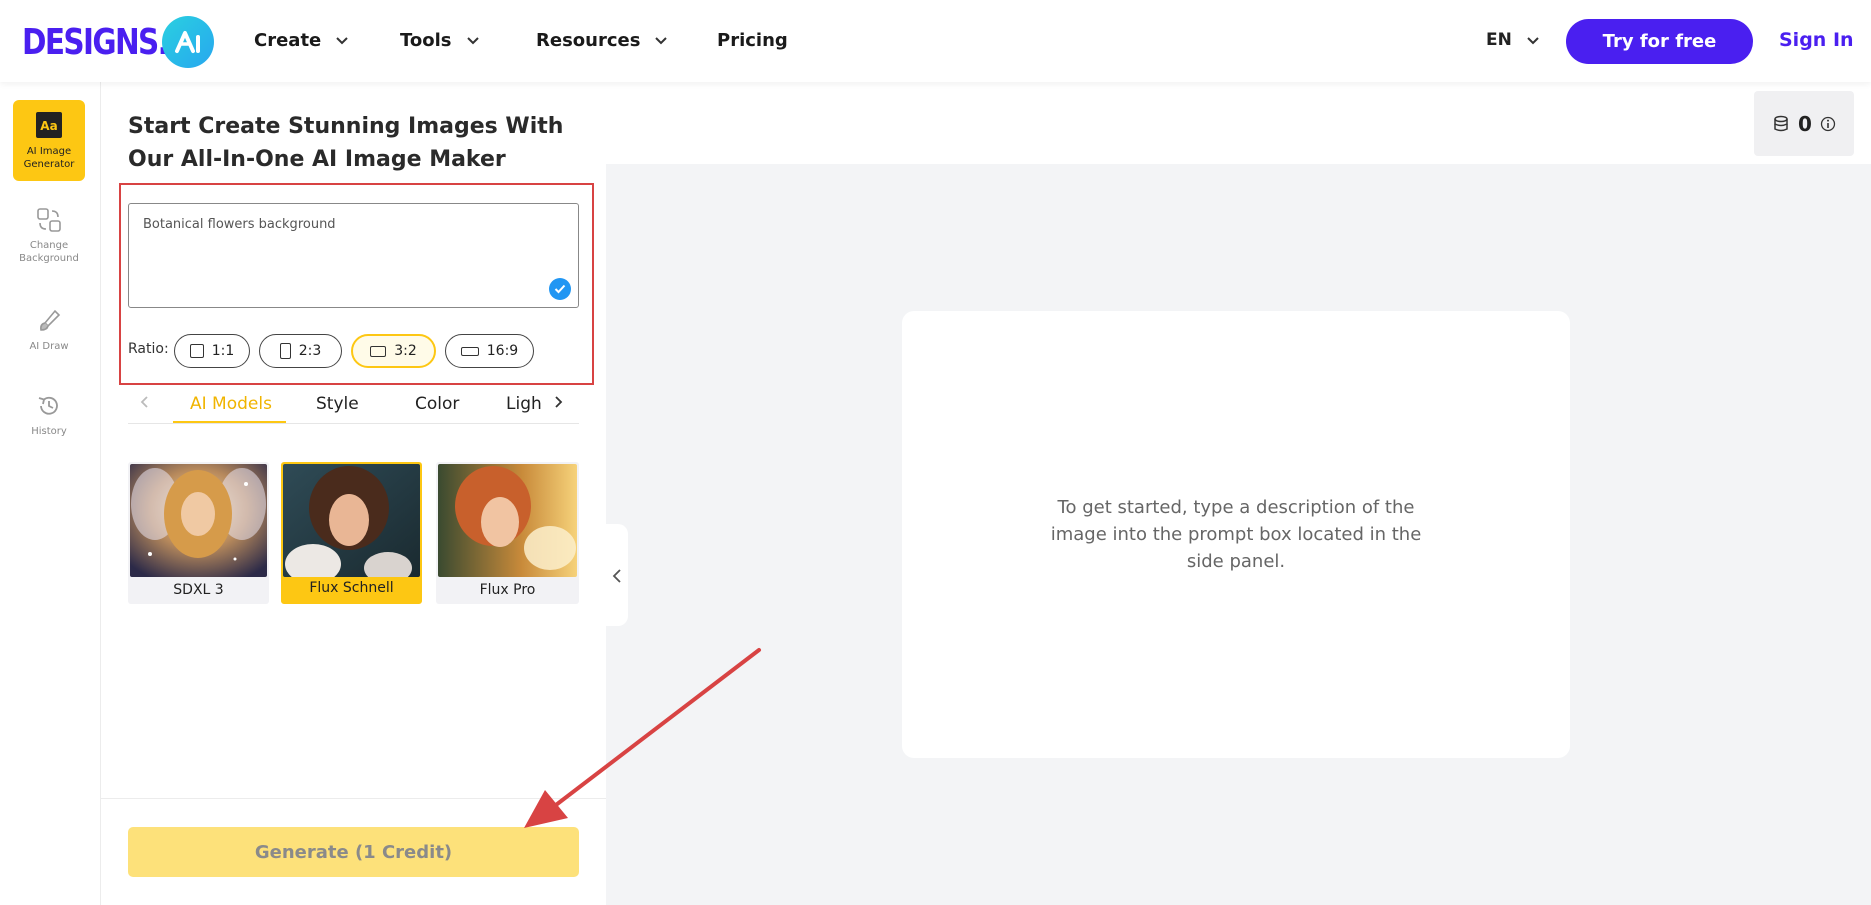 This screenshot has width=1871, height=905. What do you see at coordinates (378, 351) in the screenshot?
I see `landscape-icon` at bounding box center [378, 351].